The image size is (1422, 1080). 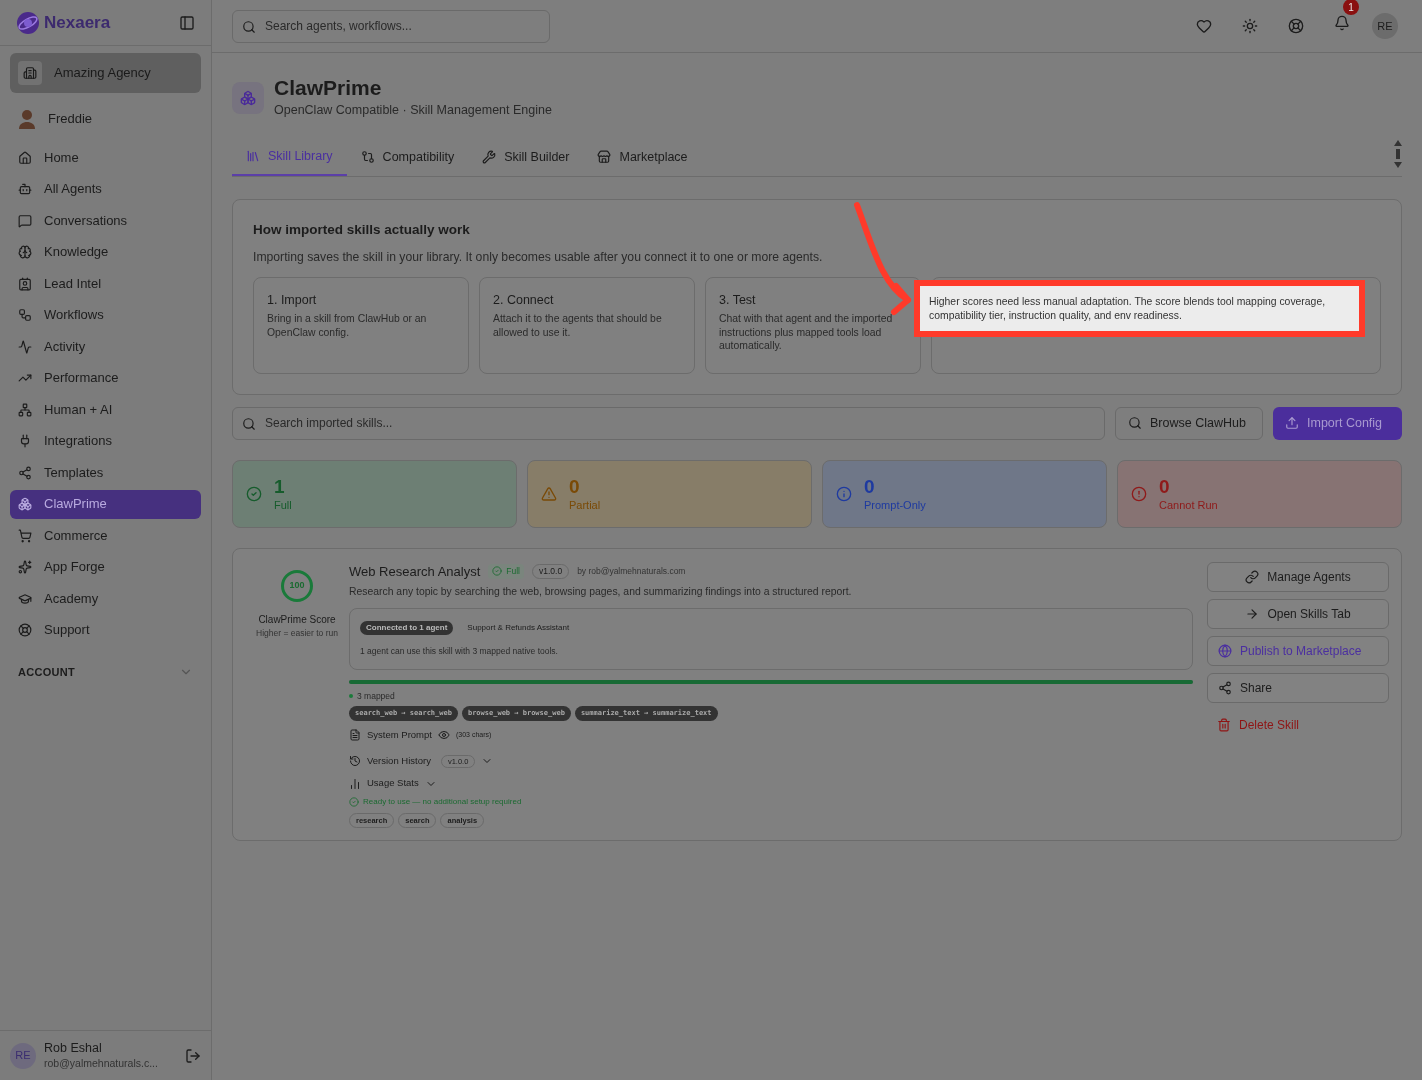 I want to click on nav-item: Performance, so click(x=105, y=378).